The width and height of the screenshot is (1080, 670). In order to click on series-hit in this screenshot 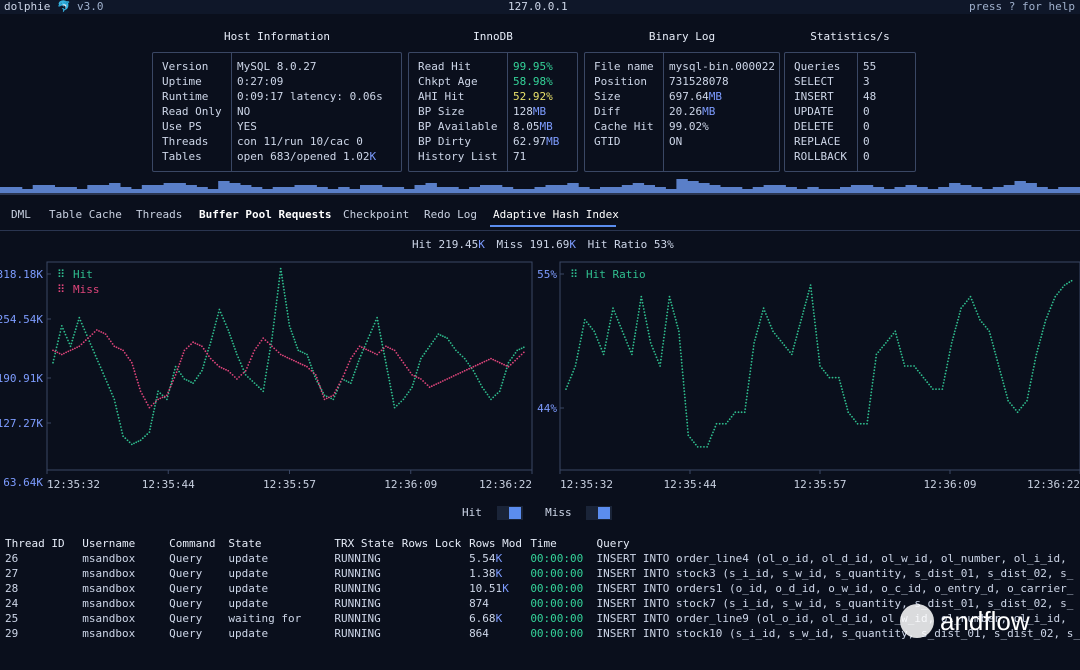, I will do `click(288, 356)`.